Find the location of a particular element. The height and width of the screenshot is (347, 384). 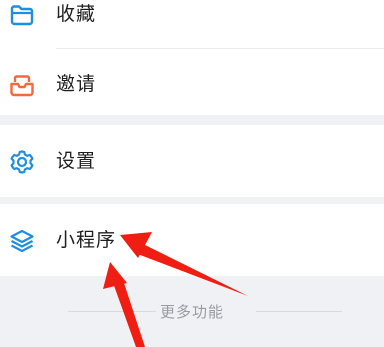

gear-icon is located at coordinates (22, 162).